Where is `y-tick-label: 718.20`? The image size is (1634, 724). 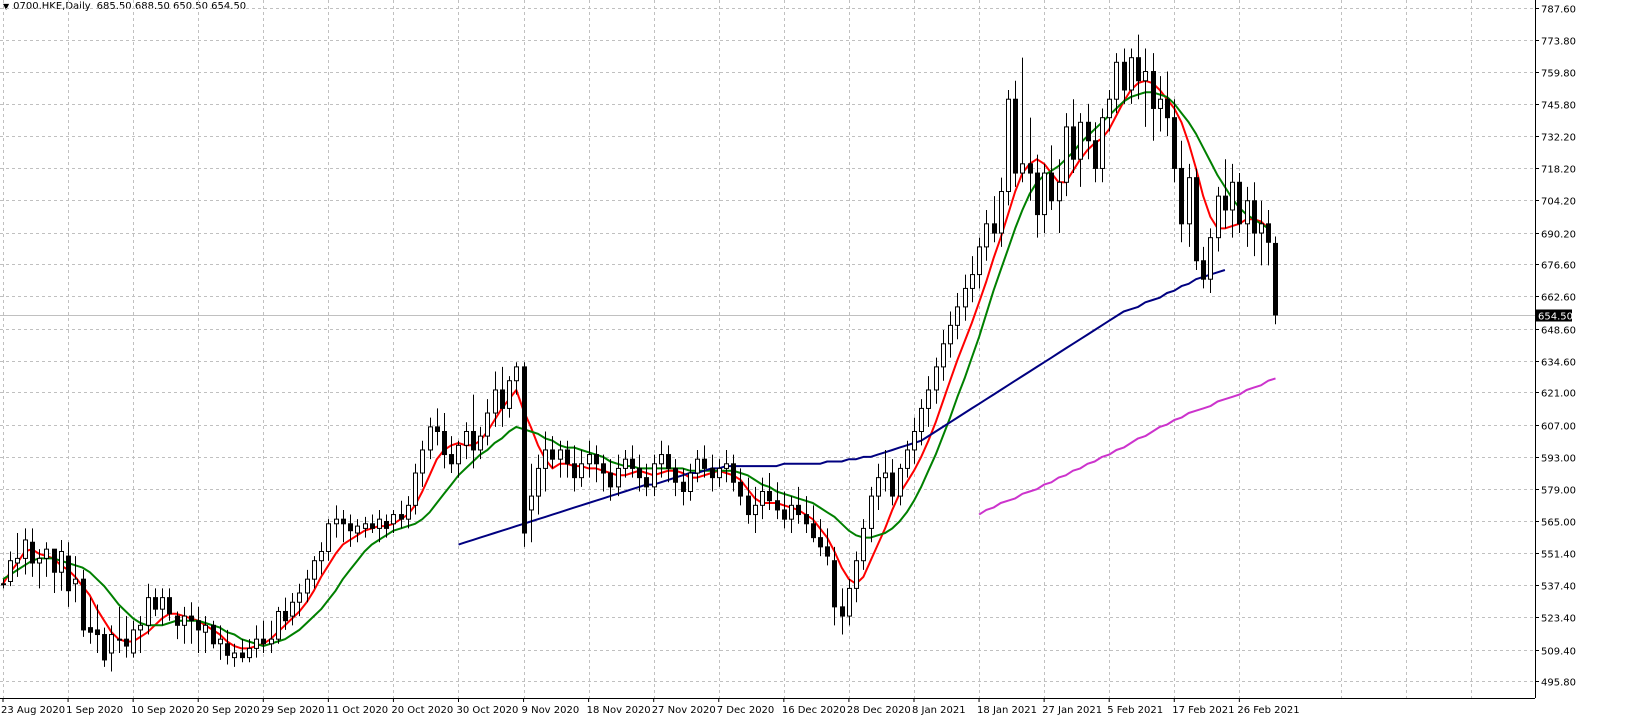
y-tick-label: 718.20 is located at coordinates (1558, 170).